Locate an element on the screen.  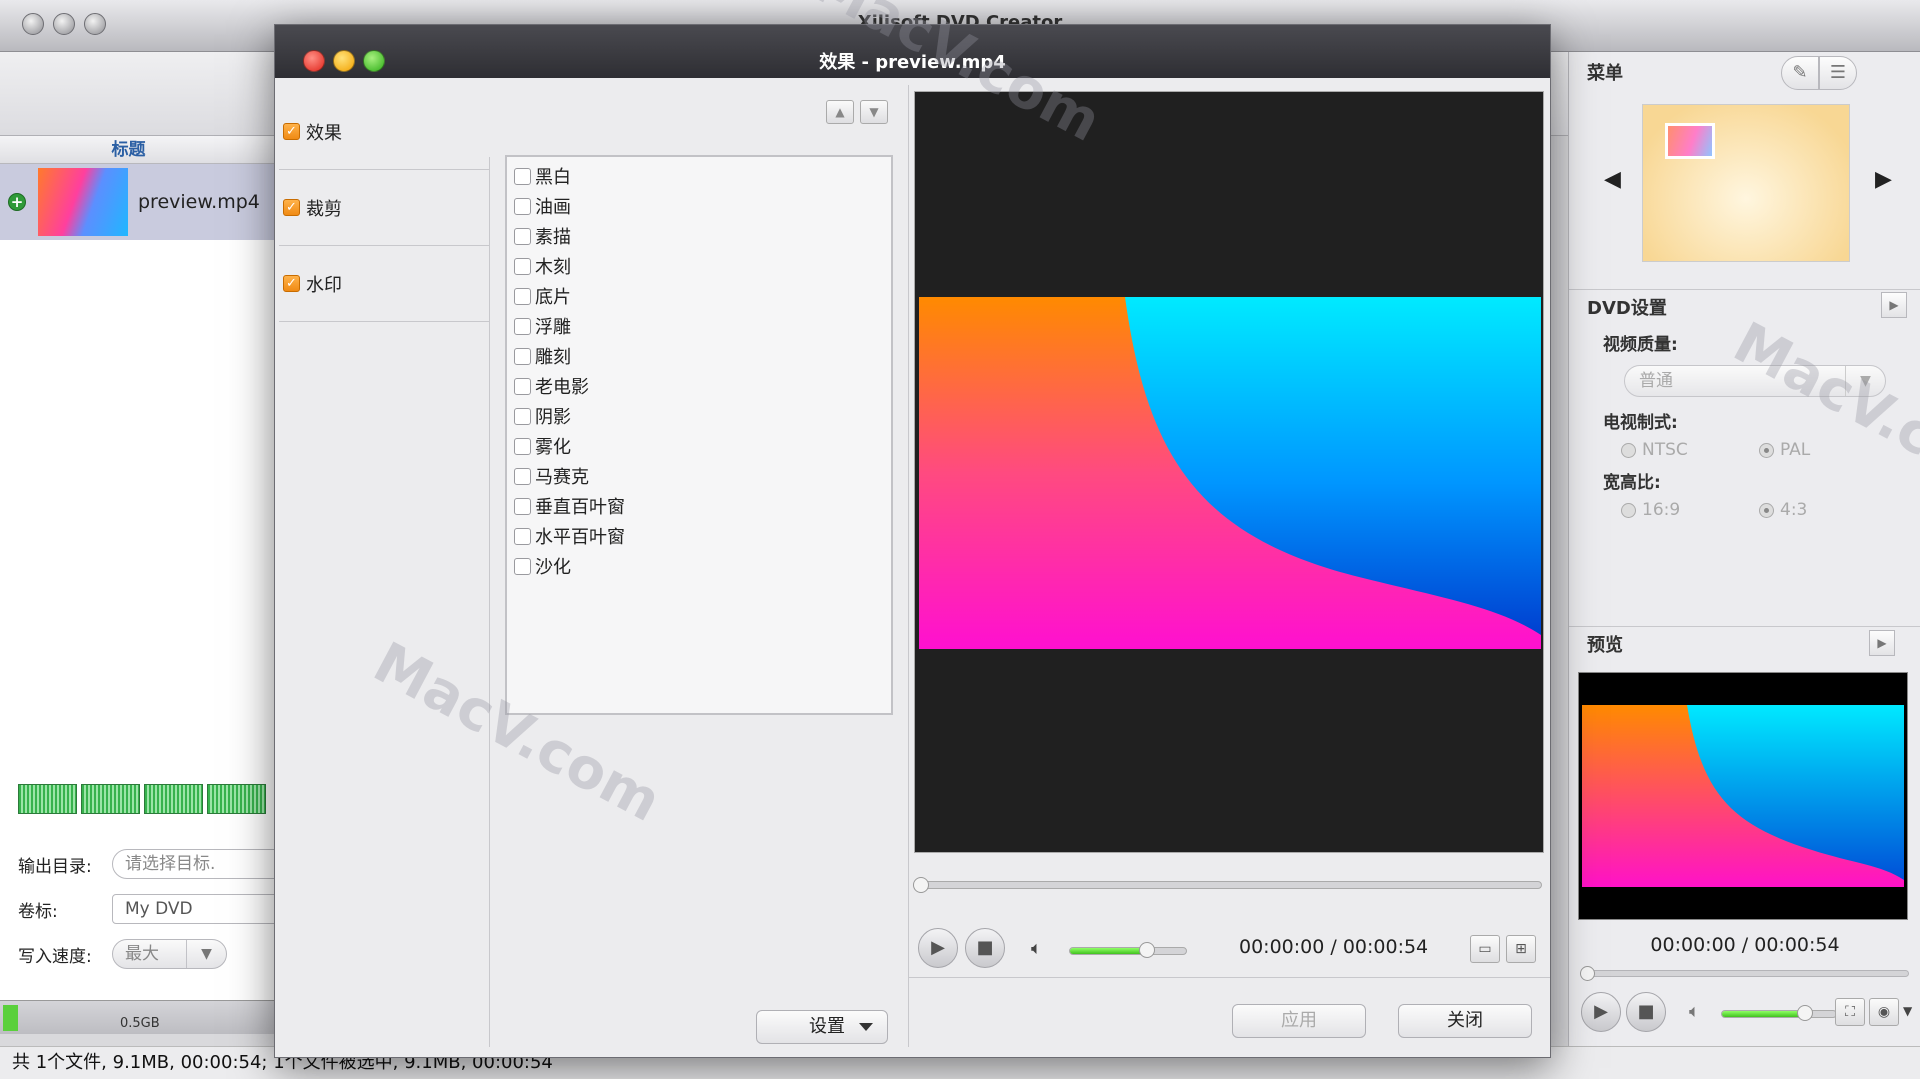
effect-item: 浮雕 is located at coordinates (699, 326).